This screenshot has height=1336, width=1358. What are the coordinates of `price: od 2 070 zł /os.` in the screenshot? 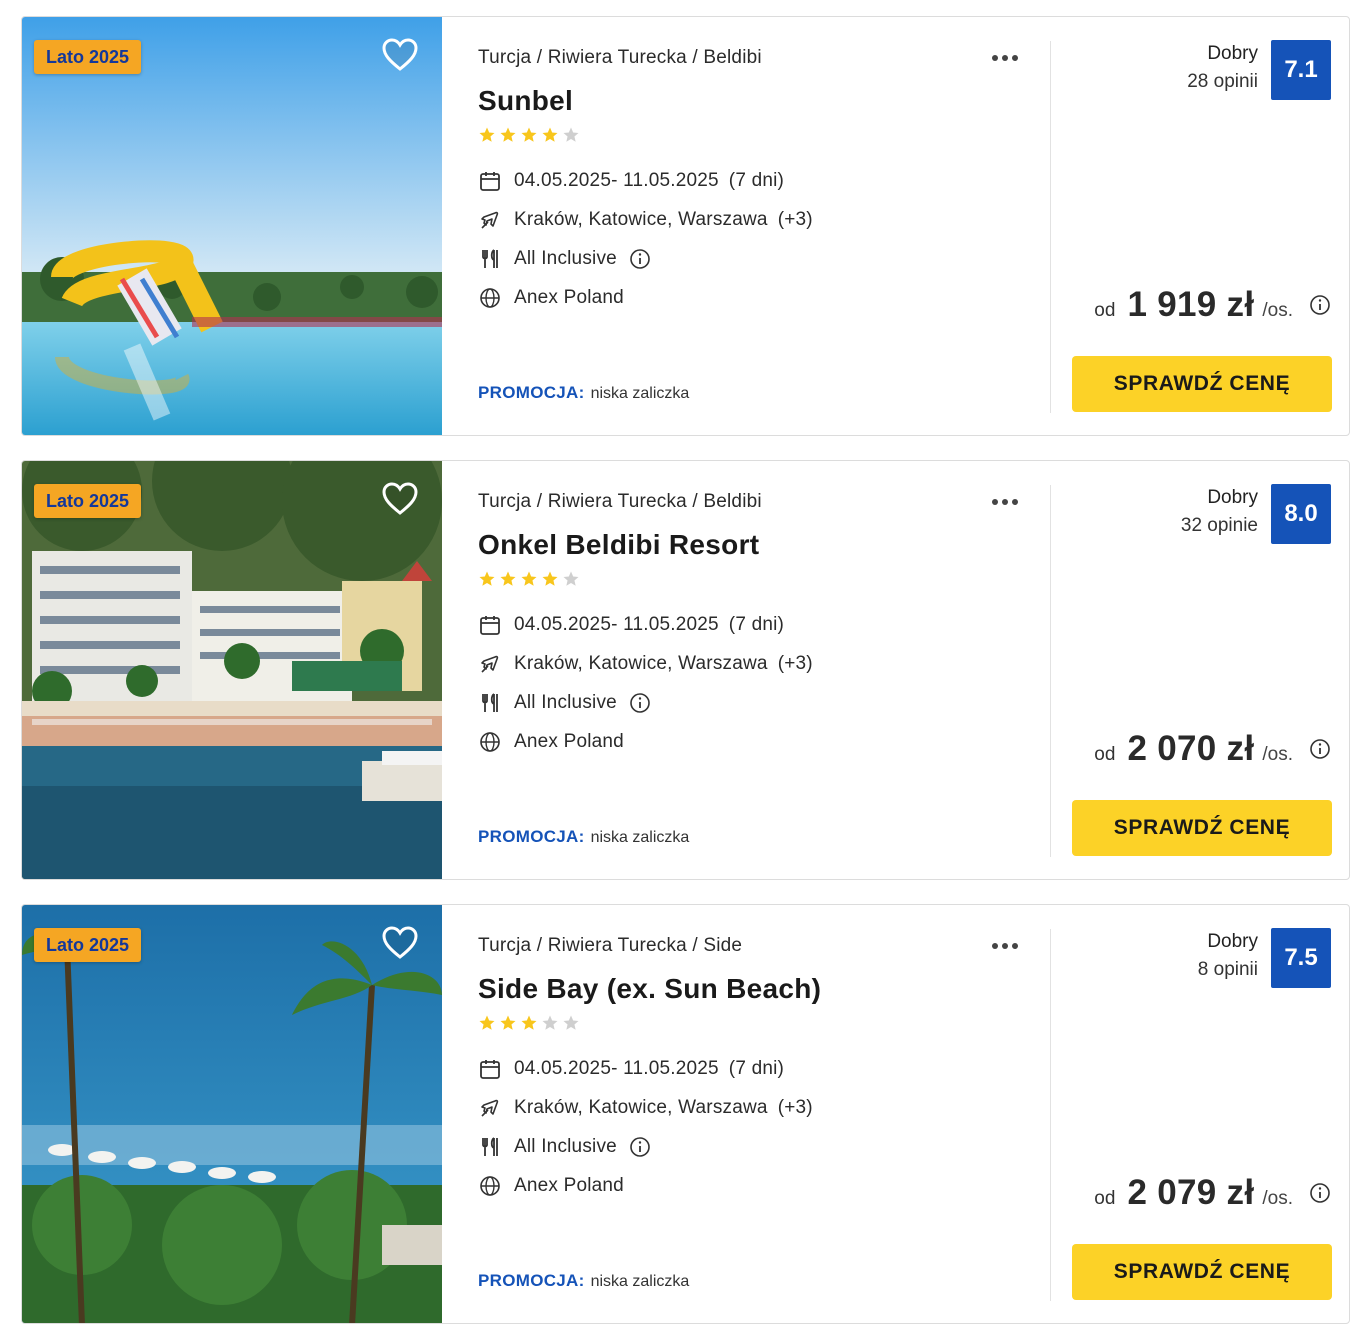 It's located at (1212, 749).